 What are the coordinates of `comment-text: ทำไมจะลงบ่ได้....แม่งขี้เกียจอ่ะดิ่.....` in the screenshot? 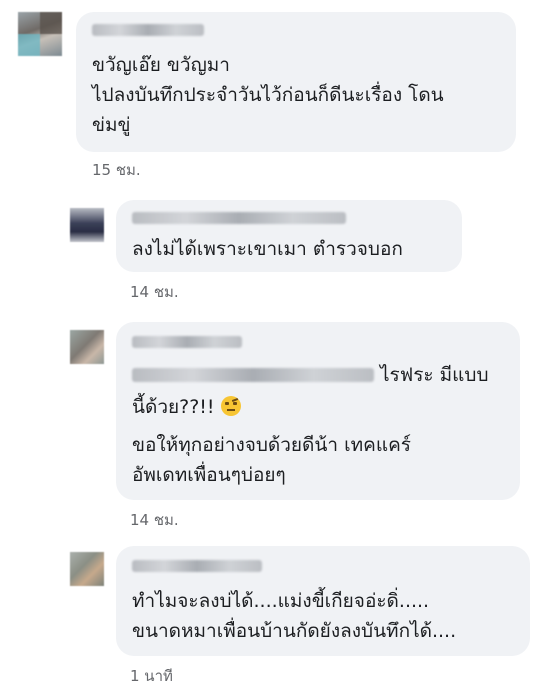 It's located at (281, 601).